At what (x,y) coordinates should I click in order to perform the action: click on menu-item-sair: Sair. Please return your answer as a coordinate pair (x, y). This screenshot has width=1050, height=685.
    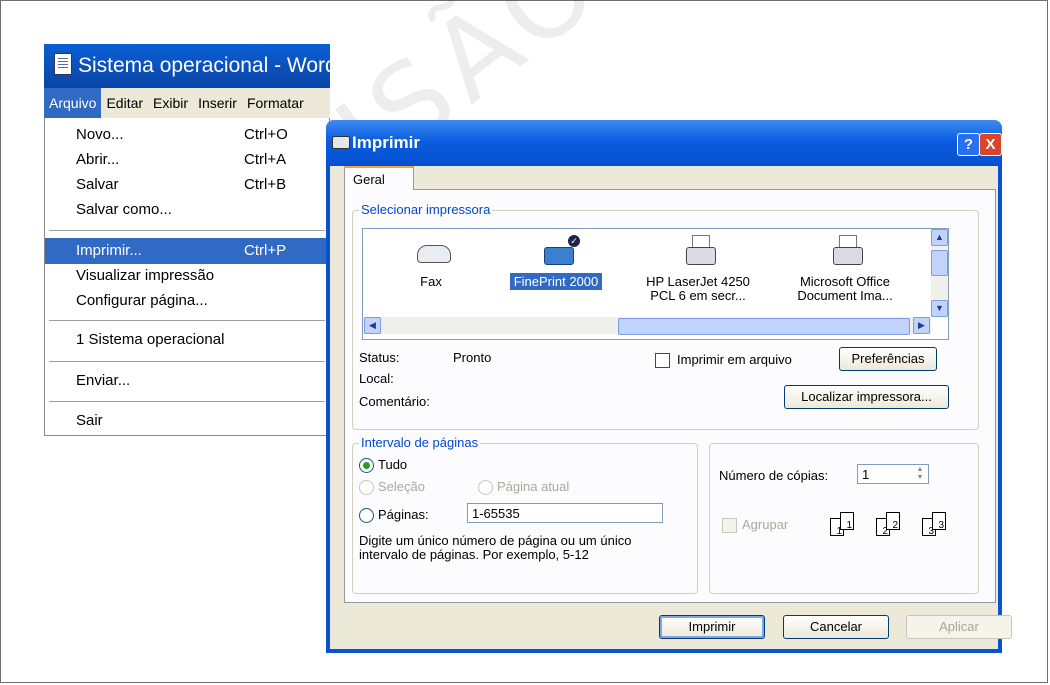
    Looking at the image, I should click on (187, 421).